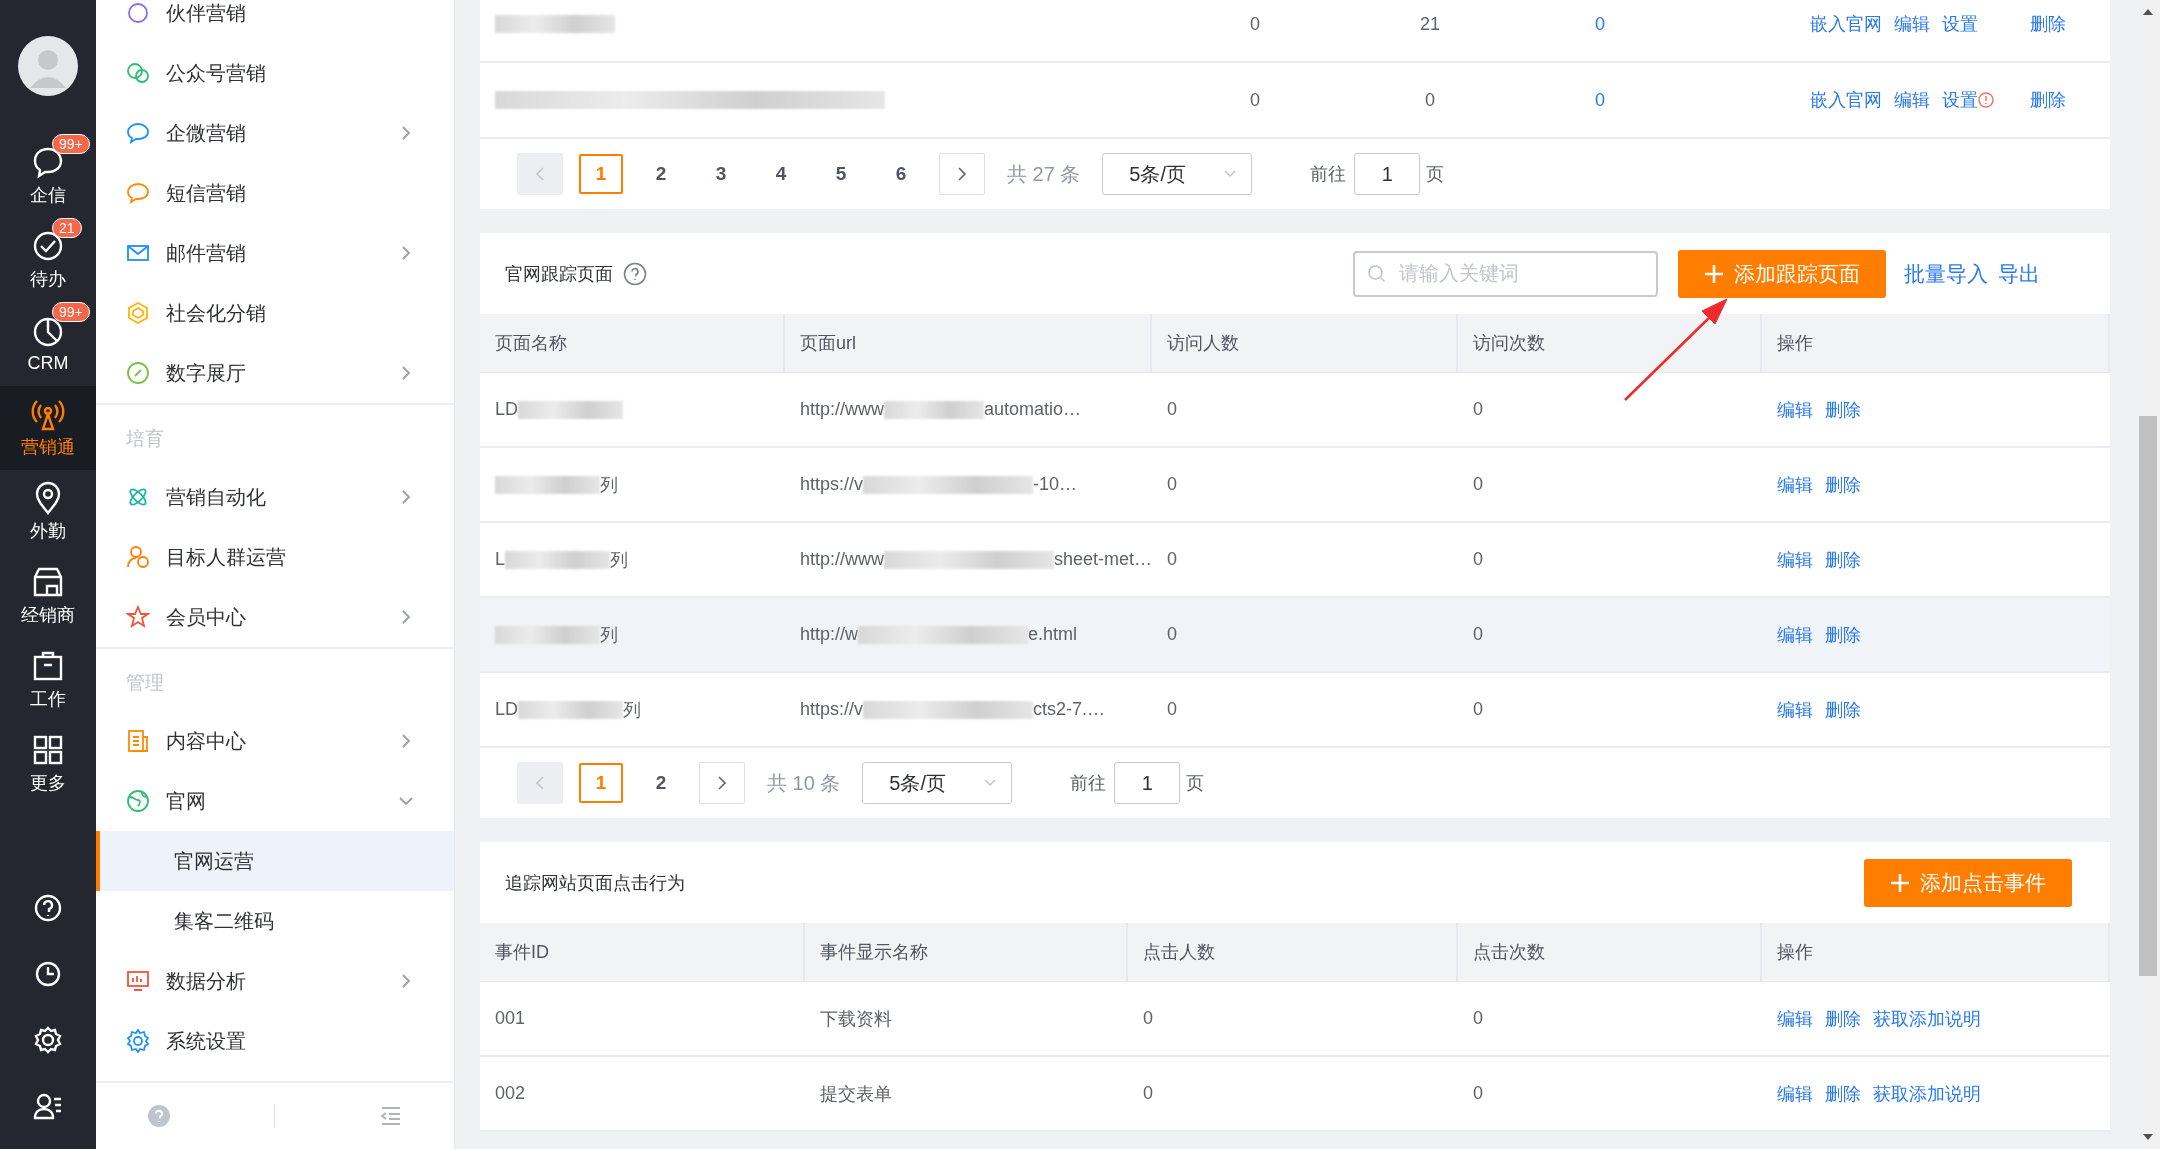  Describe the element at coordinates (275, 617) in the screenshot. I see `sidebar-item: 会员中心` at that location.